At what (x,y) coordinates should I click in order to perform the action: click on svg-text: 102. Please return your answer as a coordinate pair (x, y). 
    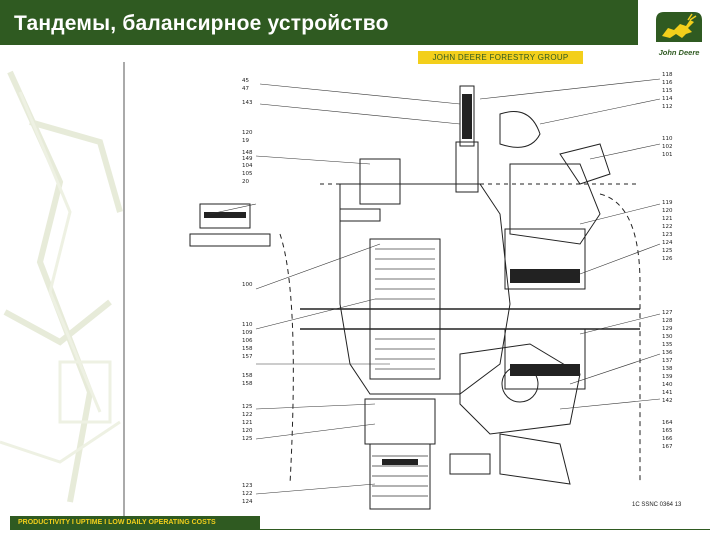
    Looking at the image, I should click on (667, 147).